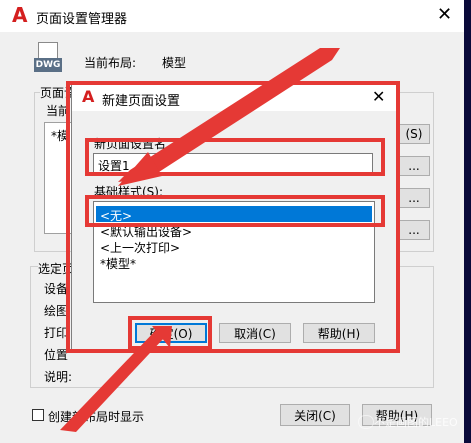 This screenshot has width=471, height=443. What do you see at coordinates (416, 422) in the screenshot?
I see `watermark: 不是画图的LEEO` at bounding box center [416, 422].